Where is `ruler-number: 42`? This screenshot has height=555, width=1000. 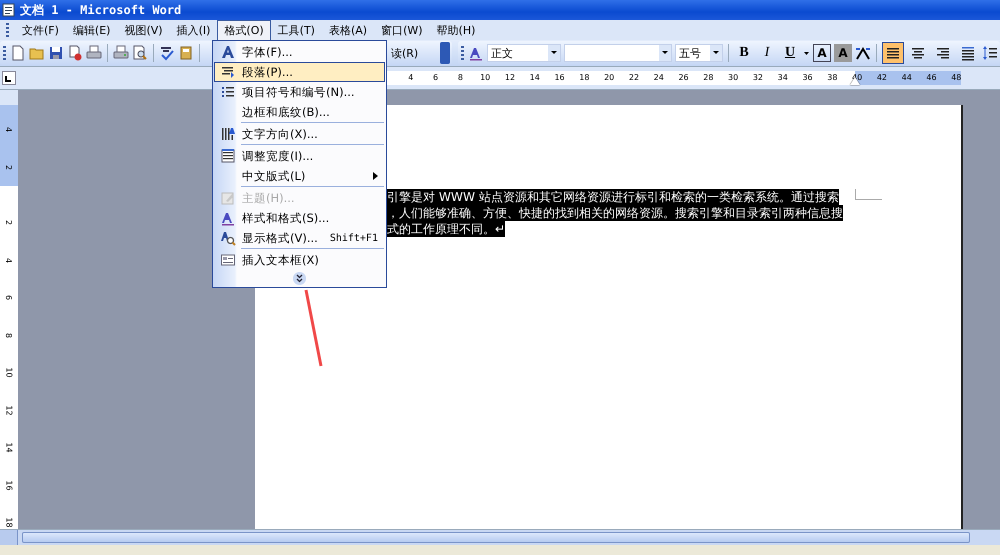
ruler-number: 42 is located at coordinates (882, 78).